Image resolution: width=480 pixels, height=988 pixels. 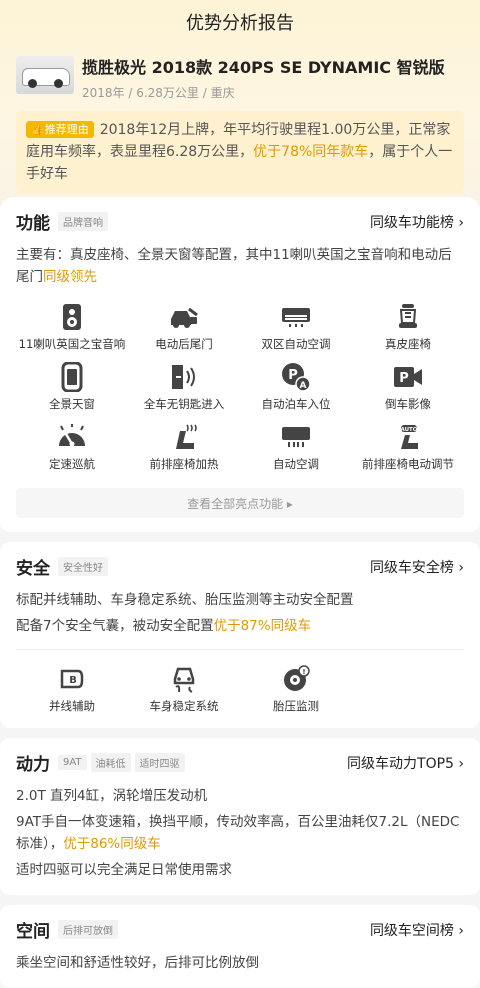 I want to click on car-thumbnail, so click(x=45, y=75).